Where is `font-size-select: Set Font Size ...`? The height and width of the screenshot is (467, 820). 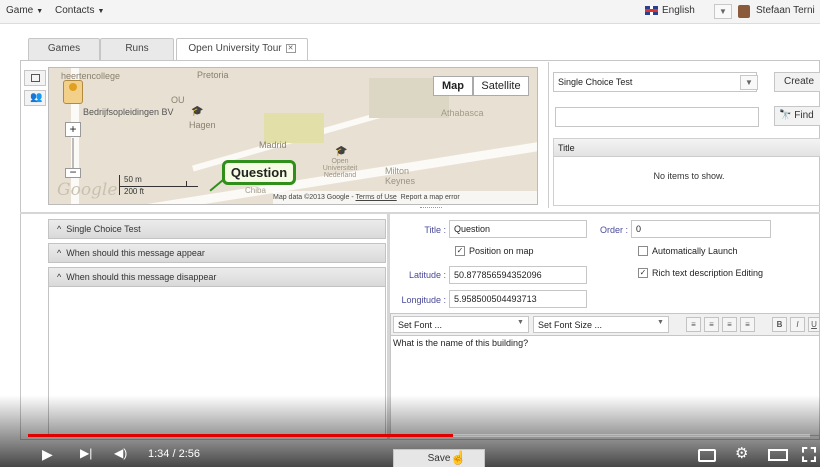 font-size-select: Set Font Size ... is located at coordinates (601, 324).